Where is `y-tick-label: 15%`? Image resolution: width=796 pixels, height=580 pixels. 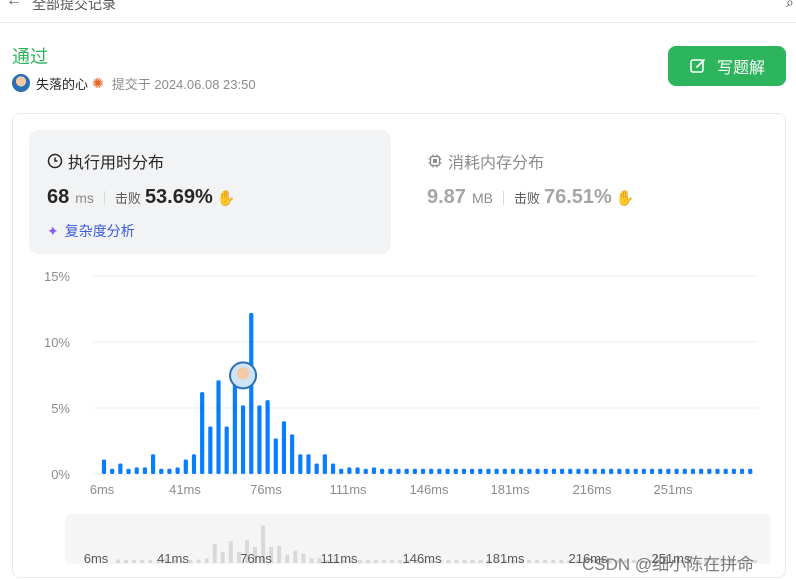
y-tick-label: 15% is located at coordinates (57, 276).